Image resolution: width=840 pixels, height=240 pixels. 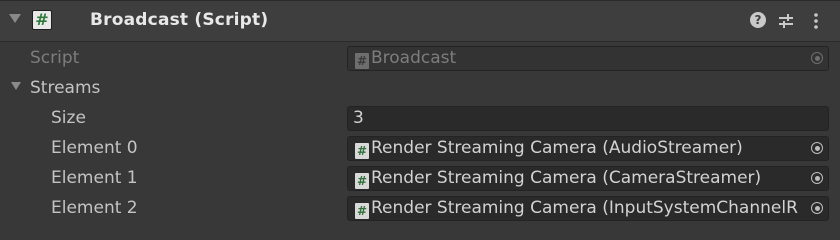 What do you see at coordinates (358, 118) in the screenshot?
I see `size-value: 3` at bounding box center [358, 118].